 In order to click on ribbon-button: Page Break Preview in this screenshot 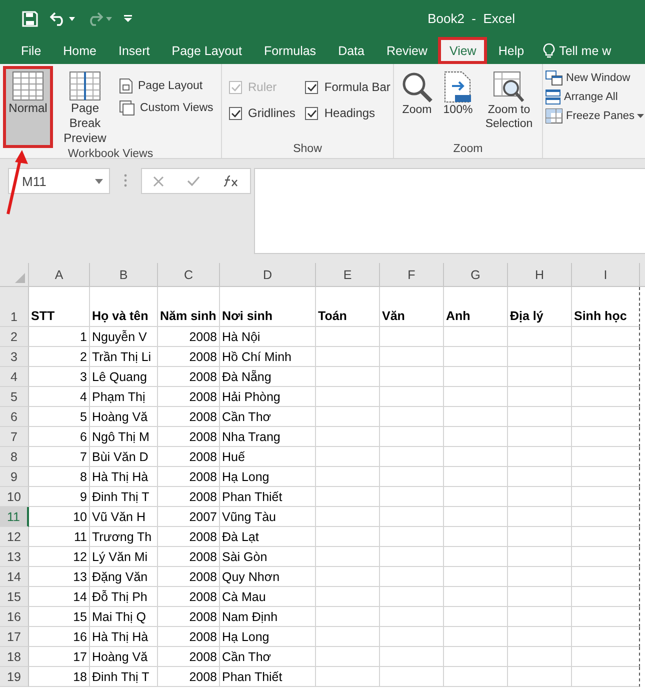, I will do `click(85, 107)`.